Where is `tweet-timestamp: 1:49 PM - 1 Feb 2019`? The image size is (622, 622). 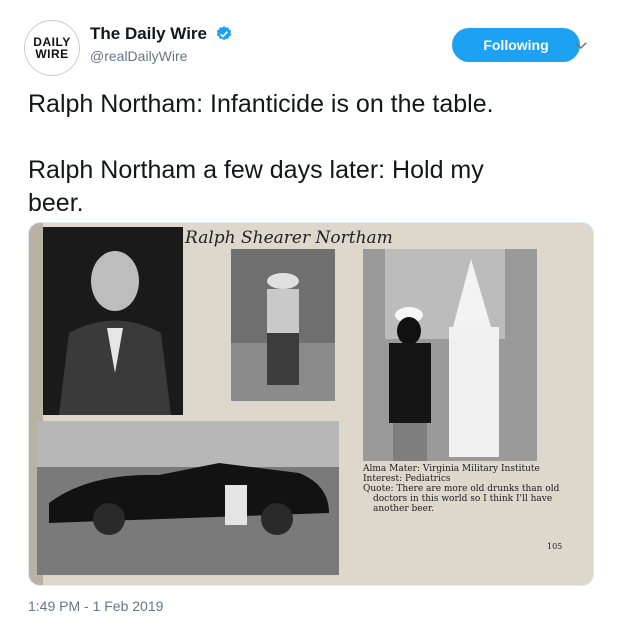 tweet-timestamp: 1:49 PM - 1 Feb 2019 is located at coordinates (95, 606).